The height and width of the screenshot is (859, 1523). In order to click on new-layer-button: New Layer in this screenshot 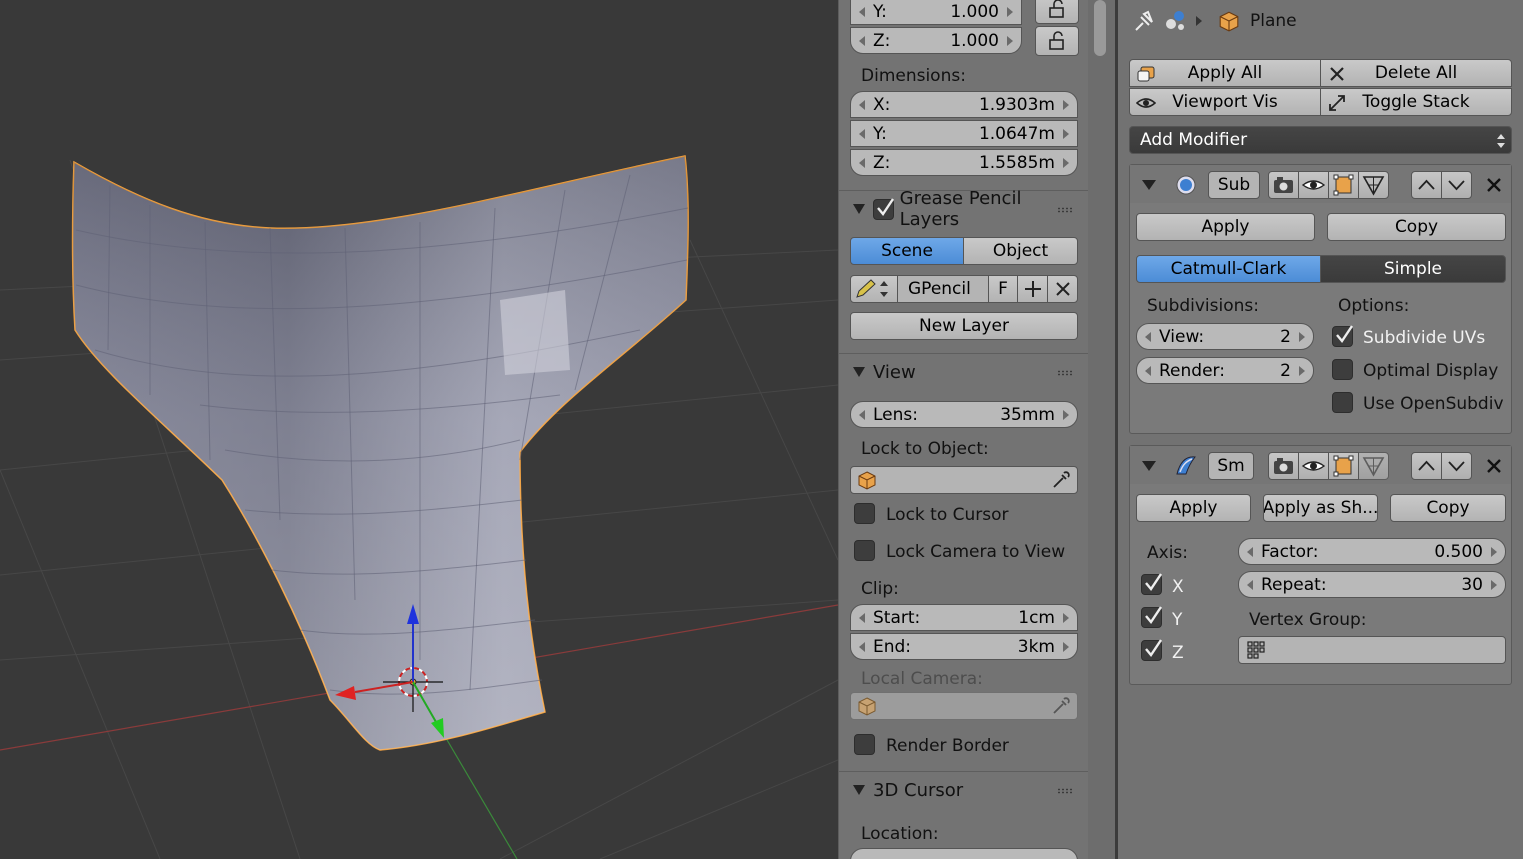, I will do `click(964, 326)`.